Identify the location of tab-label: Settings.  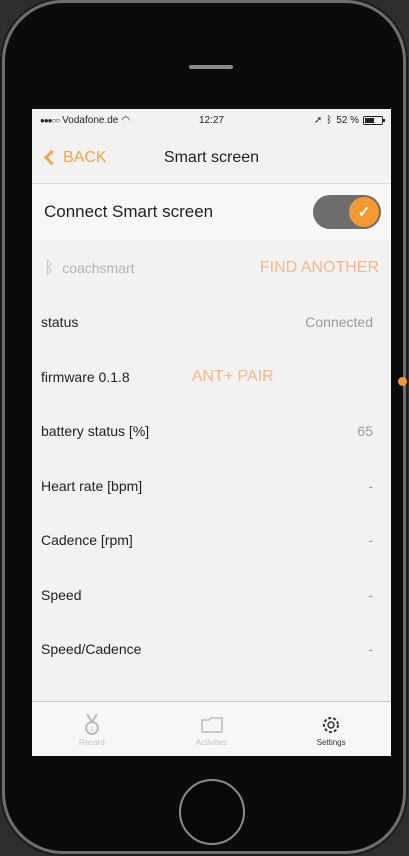
(331, 742).